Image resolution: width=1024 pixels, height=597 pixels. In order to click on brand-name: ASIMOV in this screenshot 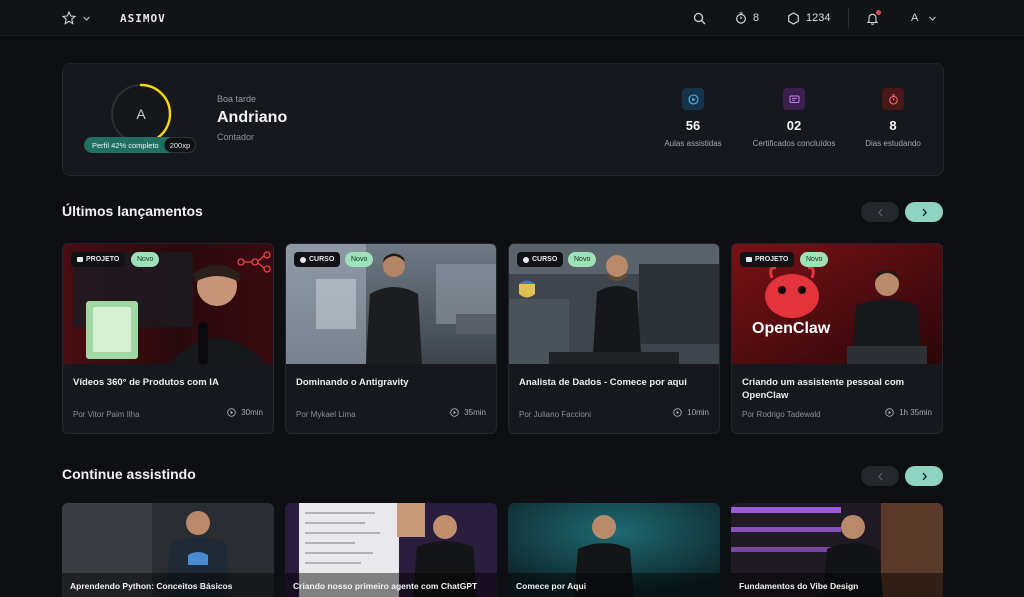, I will do `click(143, 18)`.